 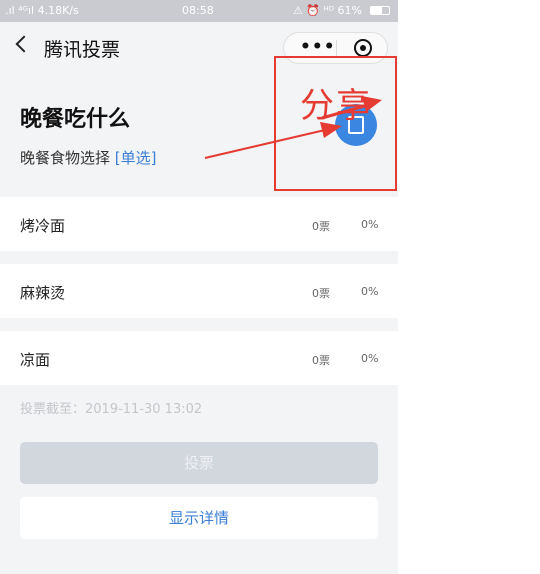 What do you see at coordinates (336, 106) in the screenshot?
I see `annotation-label: 分享` at bounding box center [336, 106].